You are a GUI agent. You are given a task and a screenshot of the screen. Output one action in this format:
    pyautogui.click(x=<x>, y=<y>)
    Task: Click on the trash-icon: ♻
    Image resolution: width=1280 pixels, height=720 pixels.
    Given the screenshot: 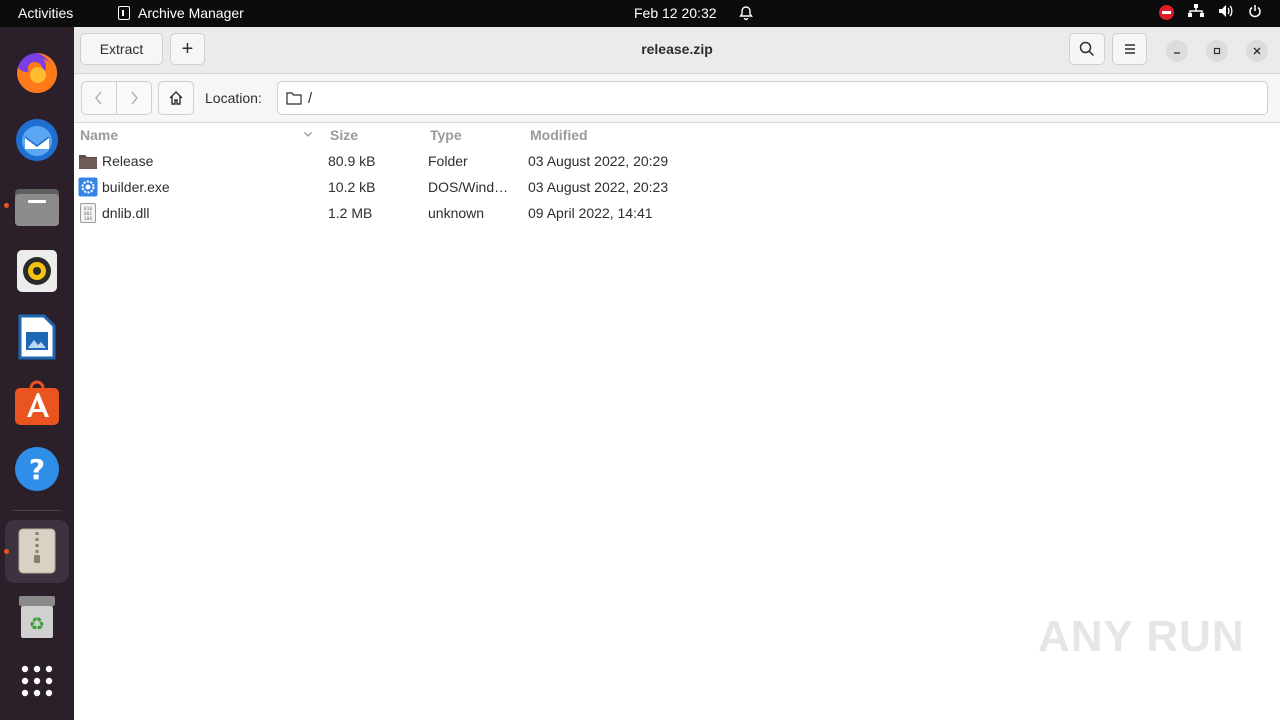 What is the action you would take?
    pyautogui.click(x=37, y=617)
    